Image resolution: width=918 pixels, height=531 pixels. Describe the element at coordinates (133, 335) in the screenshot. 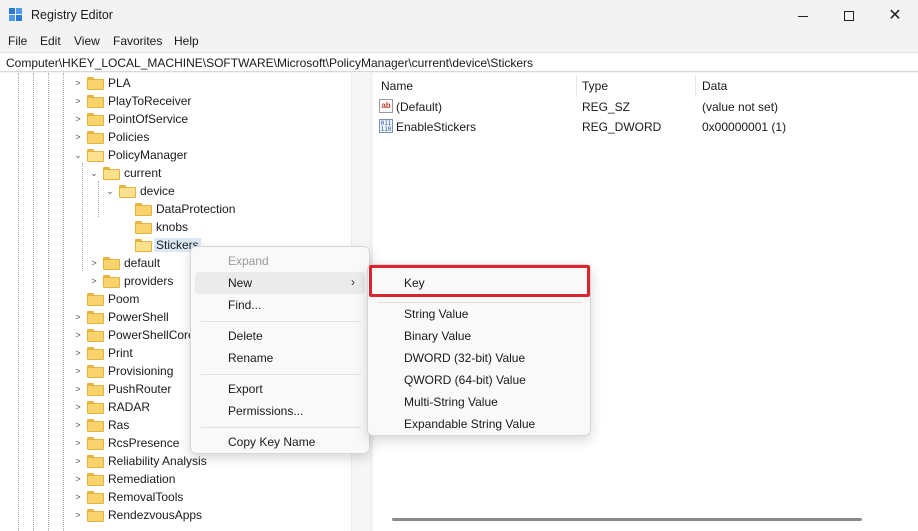

I see `tree-item-powershellcore: > PowerShellCore` at that location.